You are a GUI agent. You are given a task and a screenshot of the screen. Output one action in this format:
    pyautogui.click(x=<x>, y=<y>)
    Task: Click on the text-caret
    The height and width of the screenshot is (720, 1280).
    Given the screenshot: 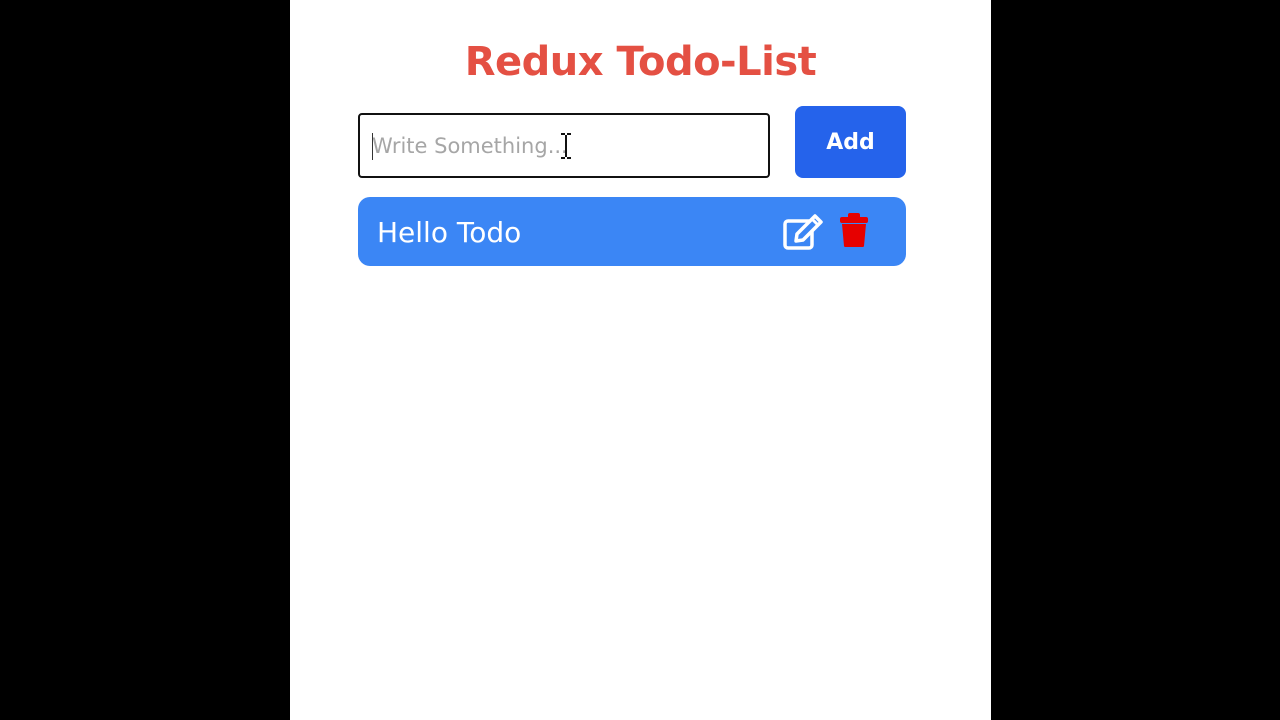 What is the action you would take?
    pyautogui.click(x=372, y=146)
    